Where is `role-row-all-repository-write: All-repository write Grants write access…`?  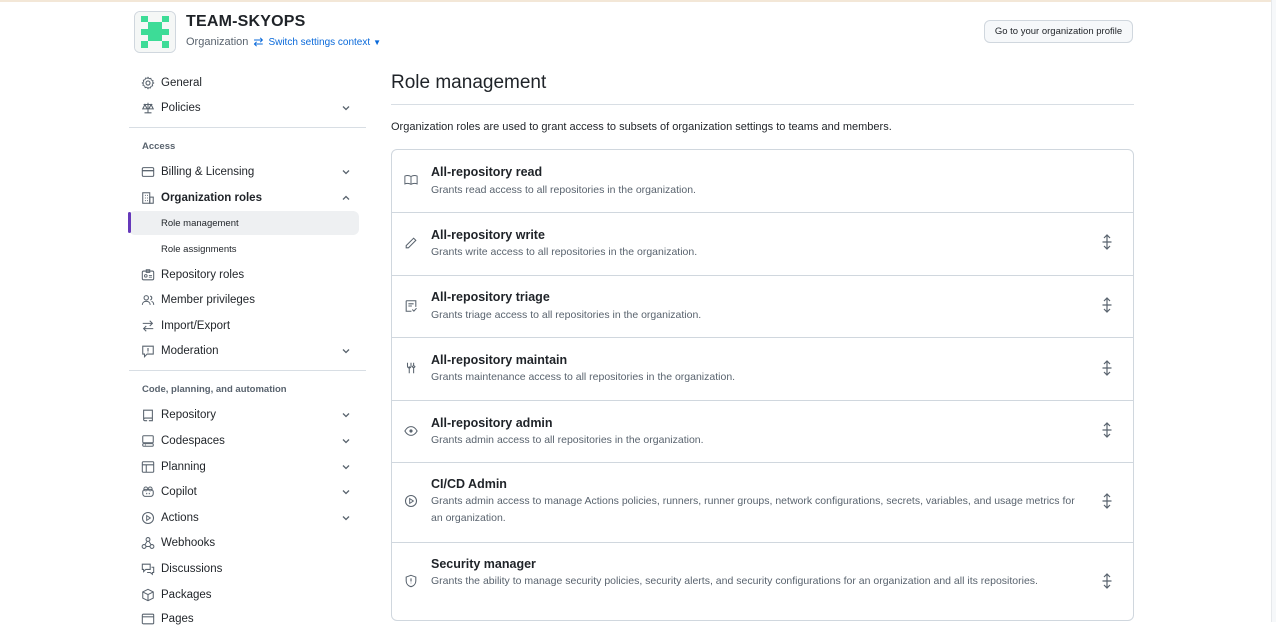
role-row-all-repository-write: All-repository write Grants write access… is located at coordinates (762, 244).